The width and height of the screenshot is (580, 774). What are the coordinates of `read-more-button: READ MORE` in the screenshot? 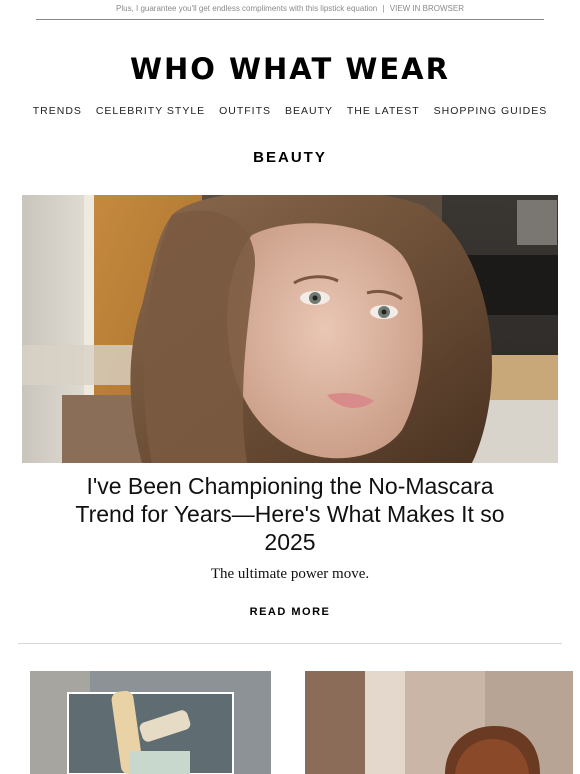 It's located at (290, 612).